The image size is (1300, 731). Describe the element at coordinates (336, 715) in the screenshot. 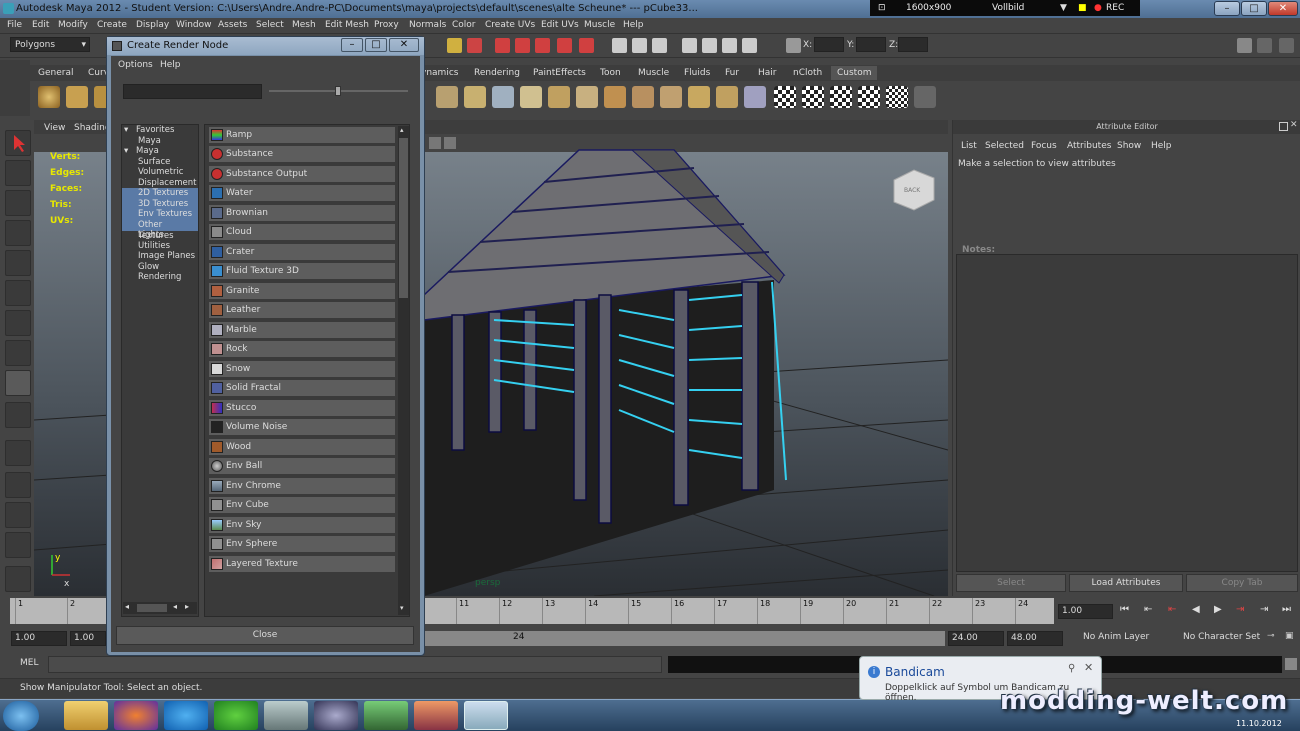

I see `app-task-icon` at that location.